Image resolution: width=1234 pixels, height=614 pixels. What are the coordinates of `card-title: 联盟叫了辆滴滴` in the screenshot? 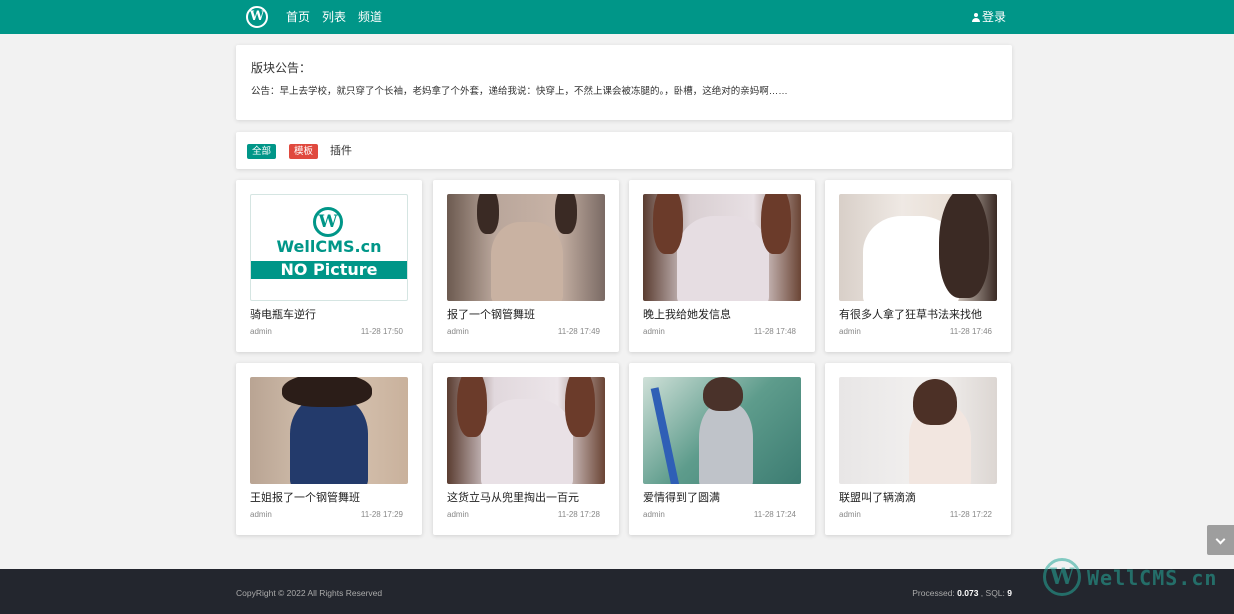 It's located at (877, 497).